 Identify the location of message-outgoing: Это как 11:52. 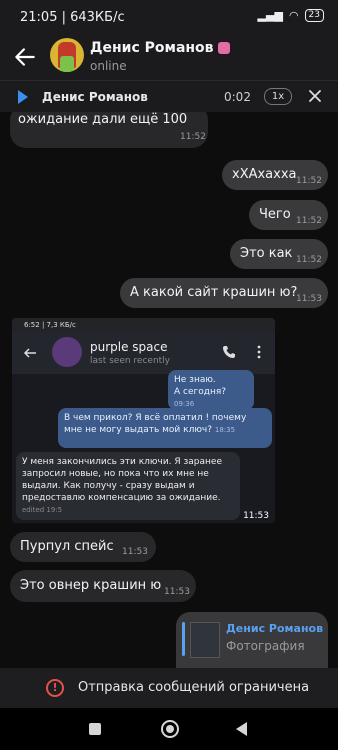
(279, 254).